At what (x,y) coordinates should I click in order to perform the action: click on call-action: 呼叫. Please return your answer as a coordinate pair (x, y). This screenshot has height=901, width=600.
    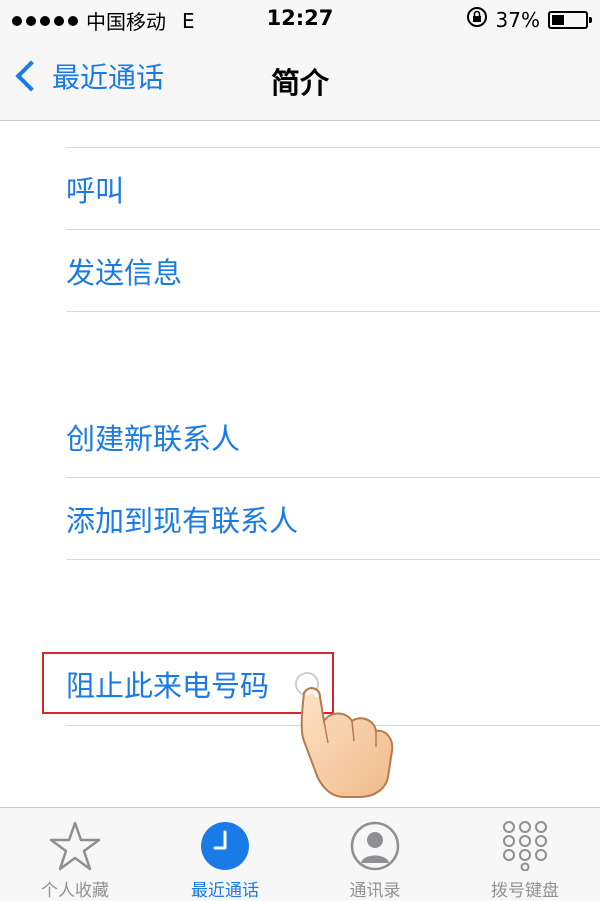
    Looking at the image, I should click on (333, 189).